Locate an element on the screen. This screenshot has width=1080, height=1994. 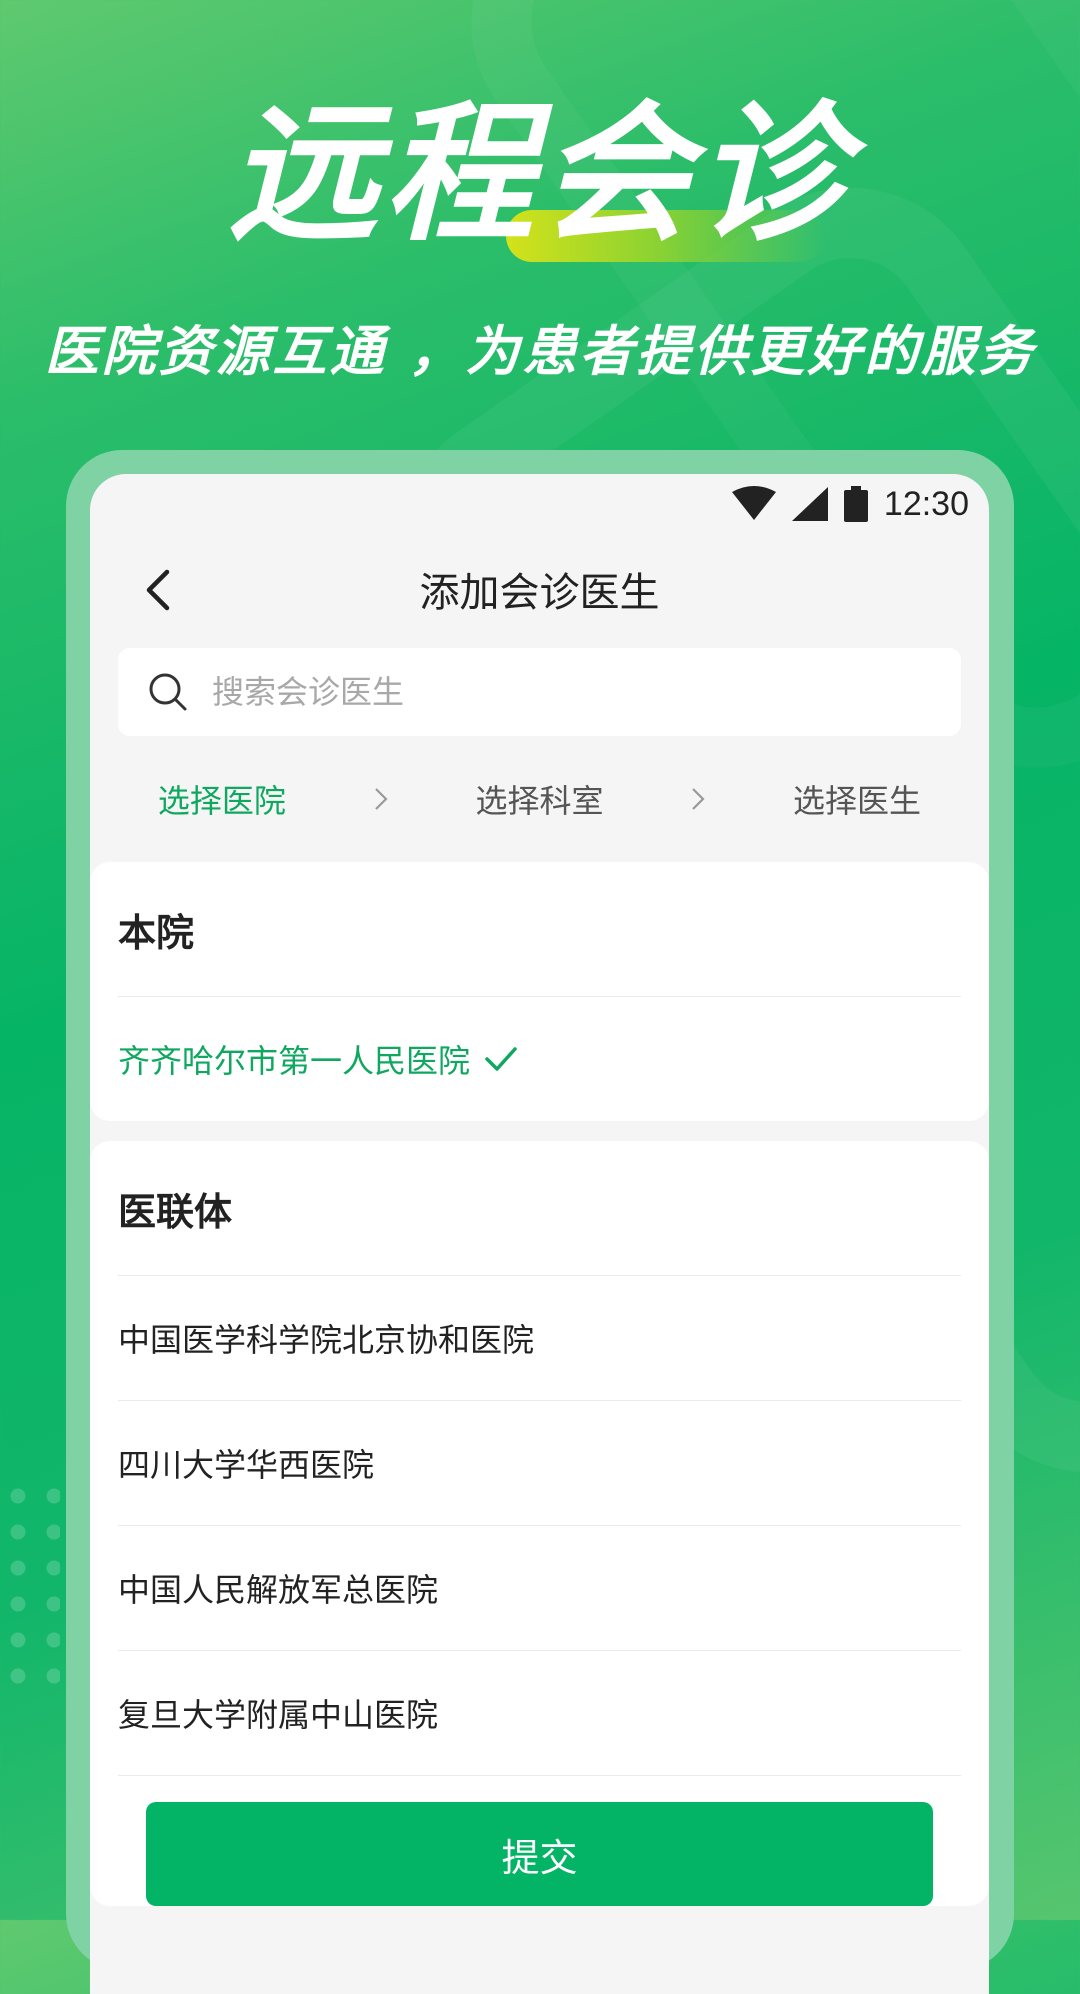
status-time: 12:30 is located at coordinates (926, 503).